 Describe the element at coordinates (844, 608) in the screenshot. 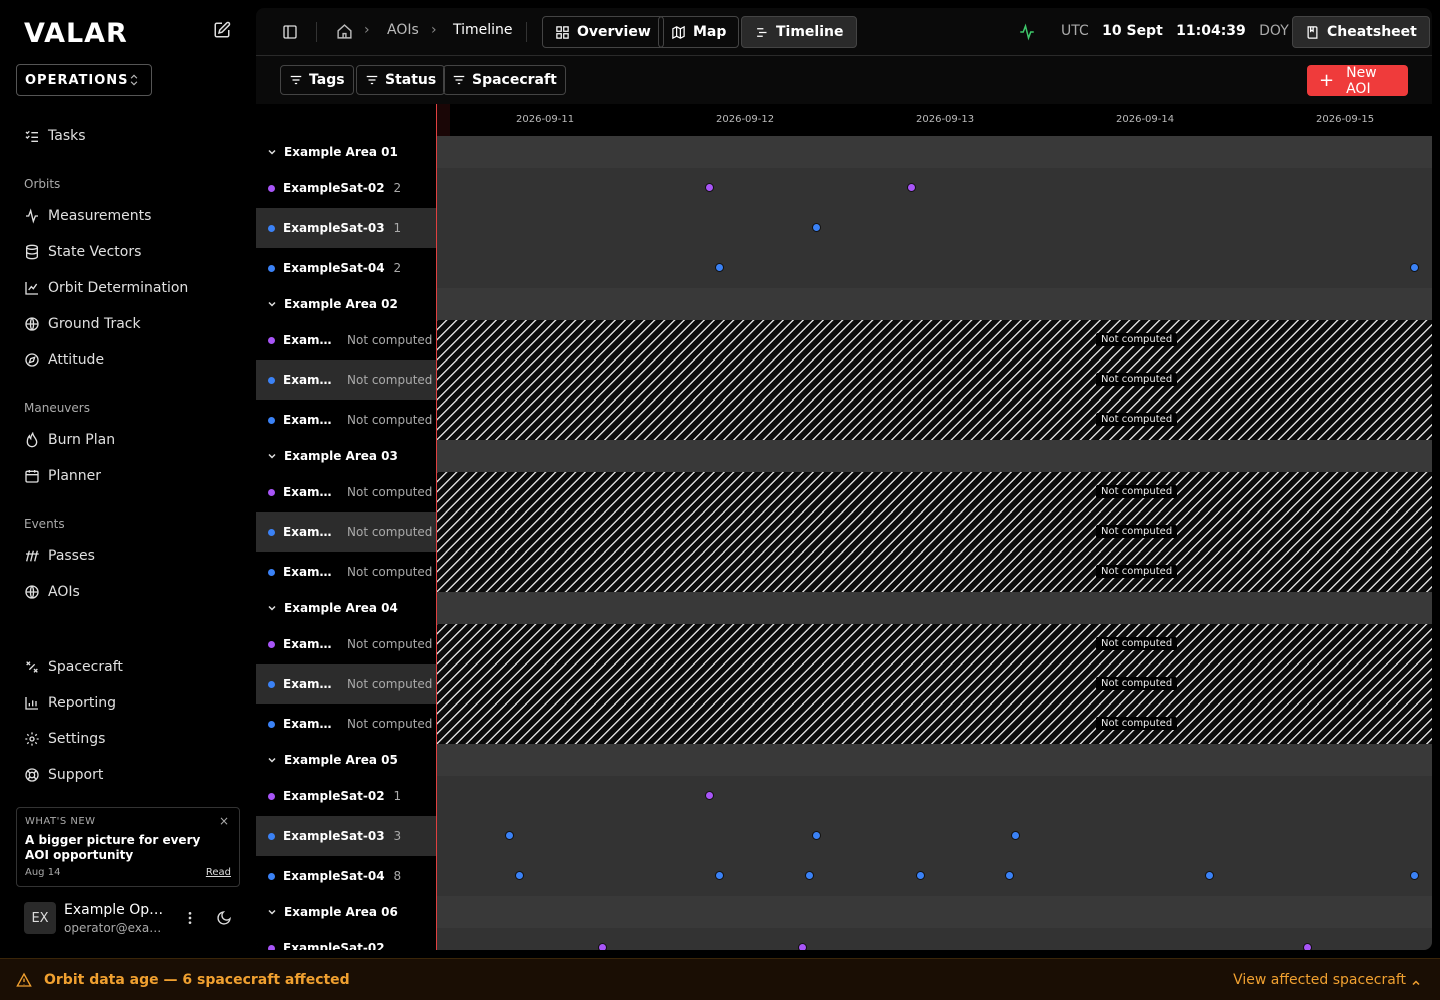

I see `aoi-group-row: Example Area 04` at that location.